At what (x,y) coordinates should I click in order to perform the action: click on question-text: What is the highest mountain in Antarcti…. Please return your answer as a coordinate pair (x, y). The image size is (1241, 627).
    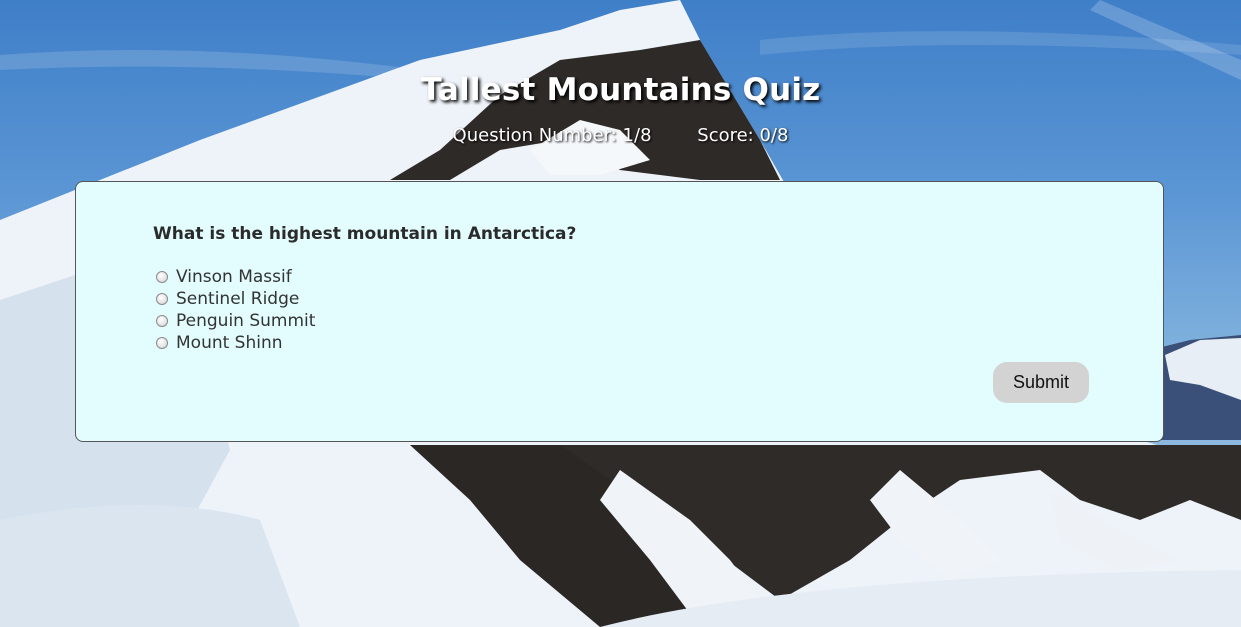
    Looking at the image, I should click on (365, 234).